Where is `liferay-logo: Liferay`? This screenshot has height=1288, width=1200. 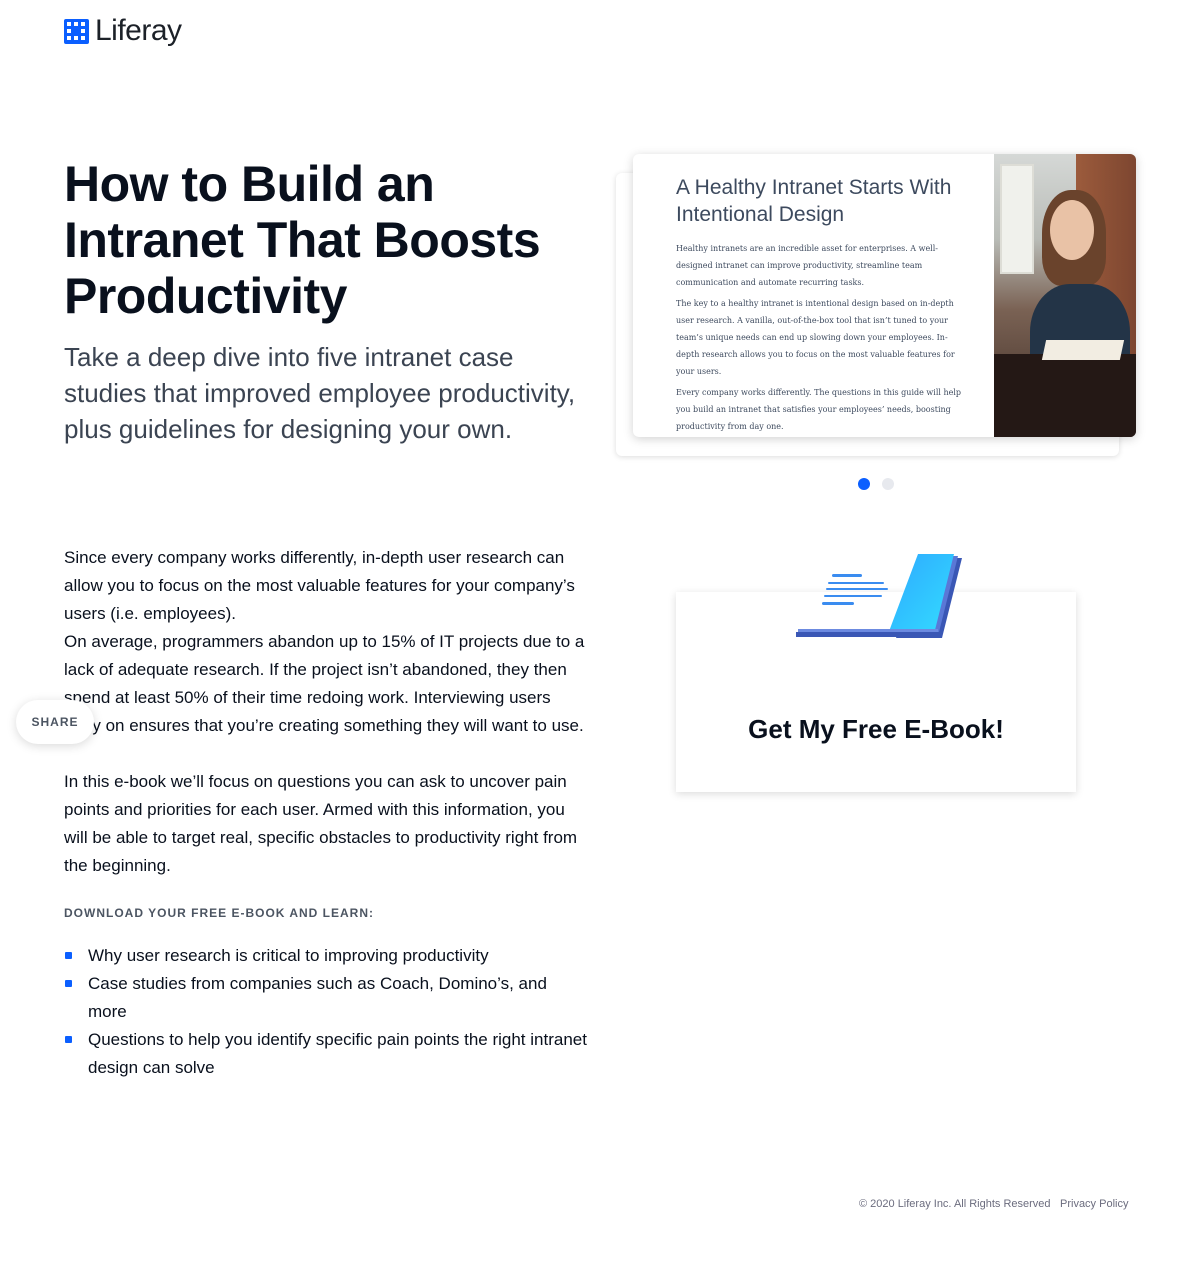 liferay-logo: Liferay is located at coordinates (123, 31).